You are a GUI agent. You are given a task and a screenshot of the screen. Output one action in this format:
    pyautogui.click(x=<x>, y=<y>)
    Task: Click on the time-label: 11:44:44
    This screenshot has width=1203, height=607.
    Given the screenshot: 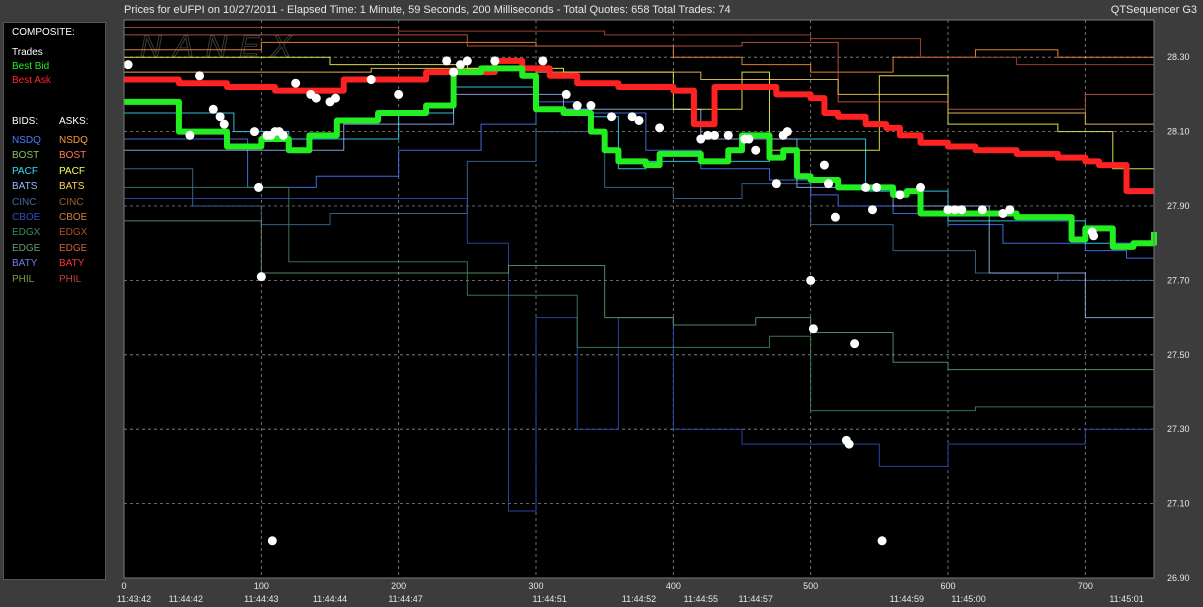 What is the action you would take?
    pyautogui.click(x=330, y=599)
    